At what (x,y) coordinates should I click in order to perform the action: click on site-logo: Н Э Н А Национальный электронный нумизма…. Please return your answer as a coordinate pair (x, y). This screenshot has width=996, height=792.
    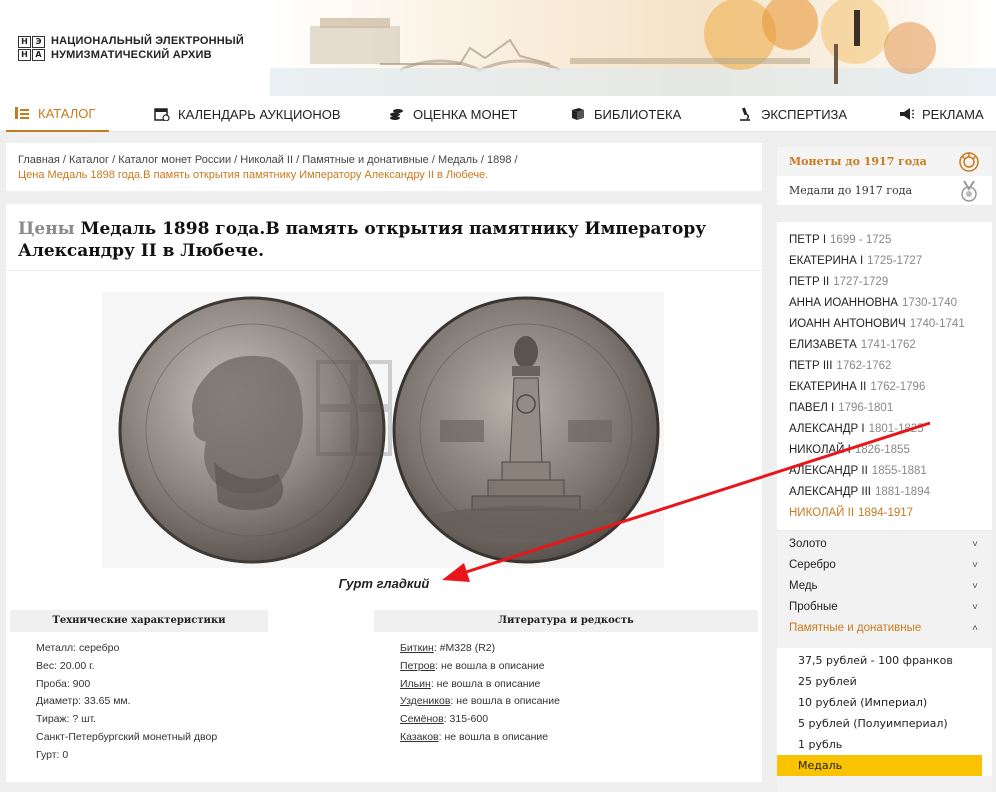
    Looking at the image, I should click on (131, 48).